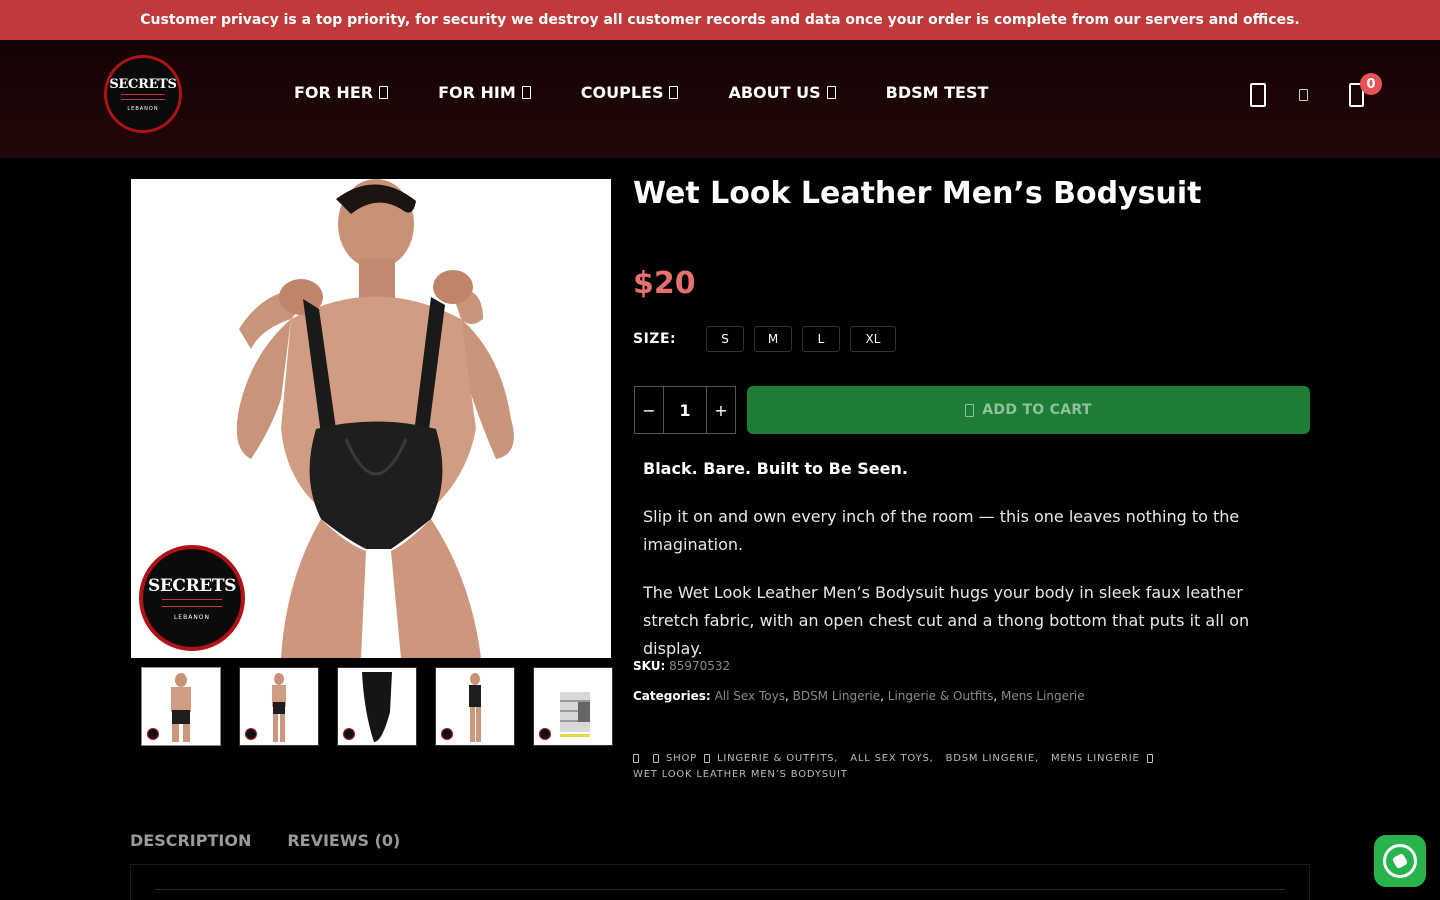 Image resolution: width=1440 pixels, height=900 pixels. I want to click on sku-label: SKU:, so click(649, 666).